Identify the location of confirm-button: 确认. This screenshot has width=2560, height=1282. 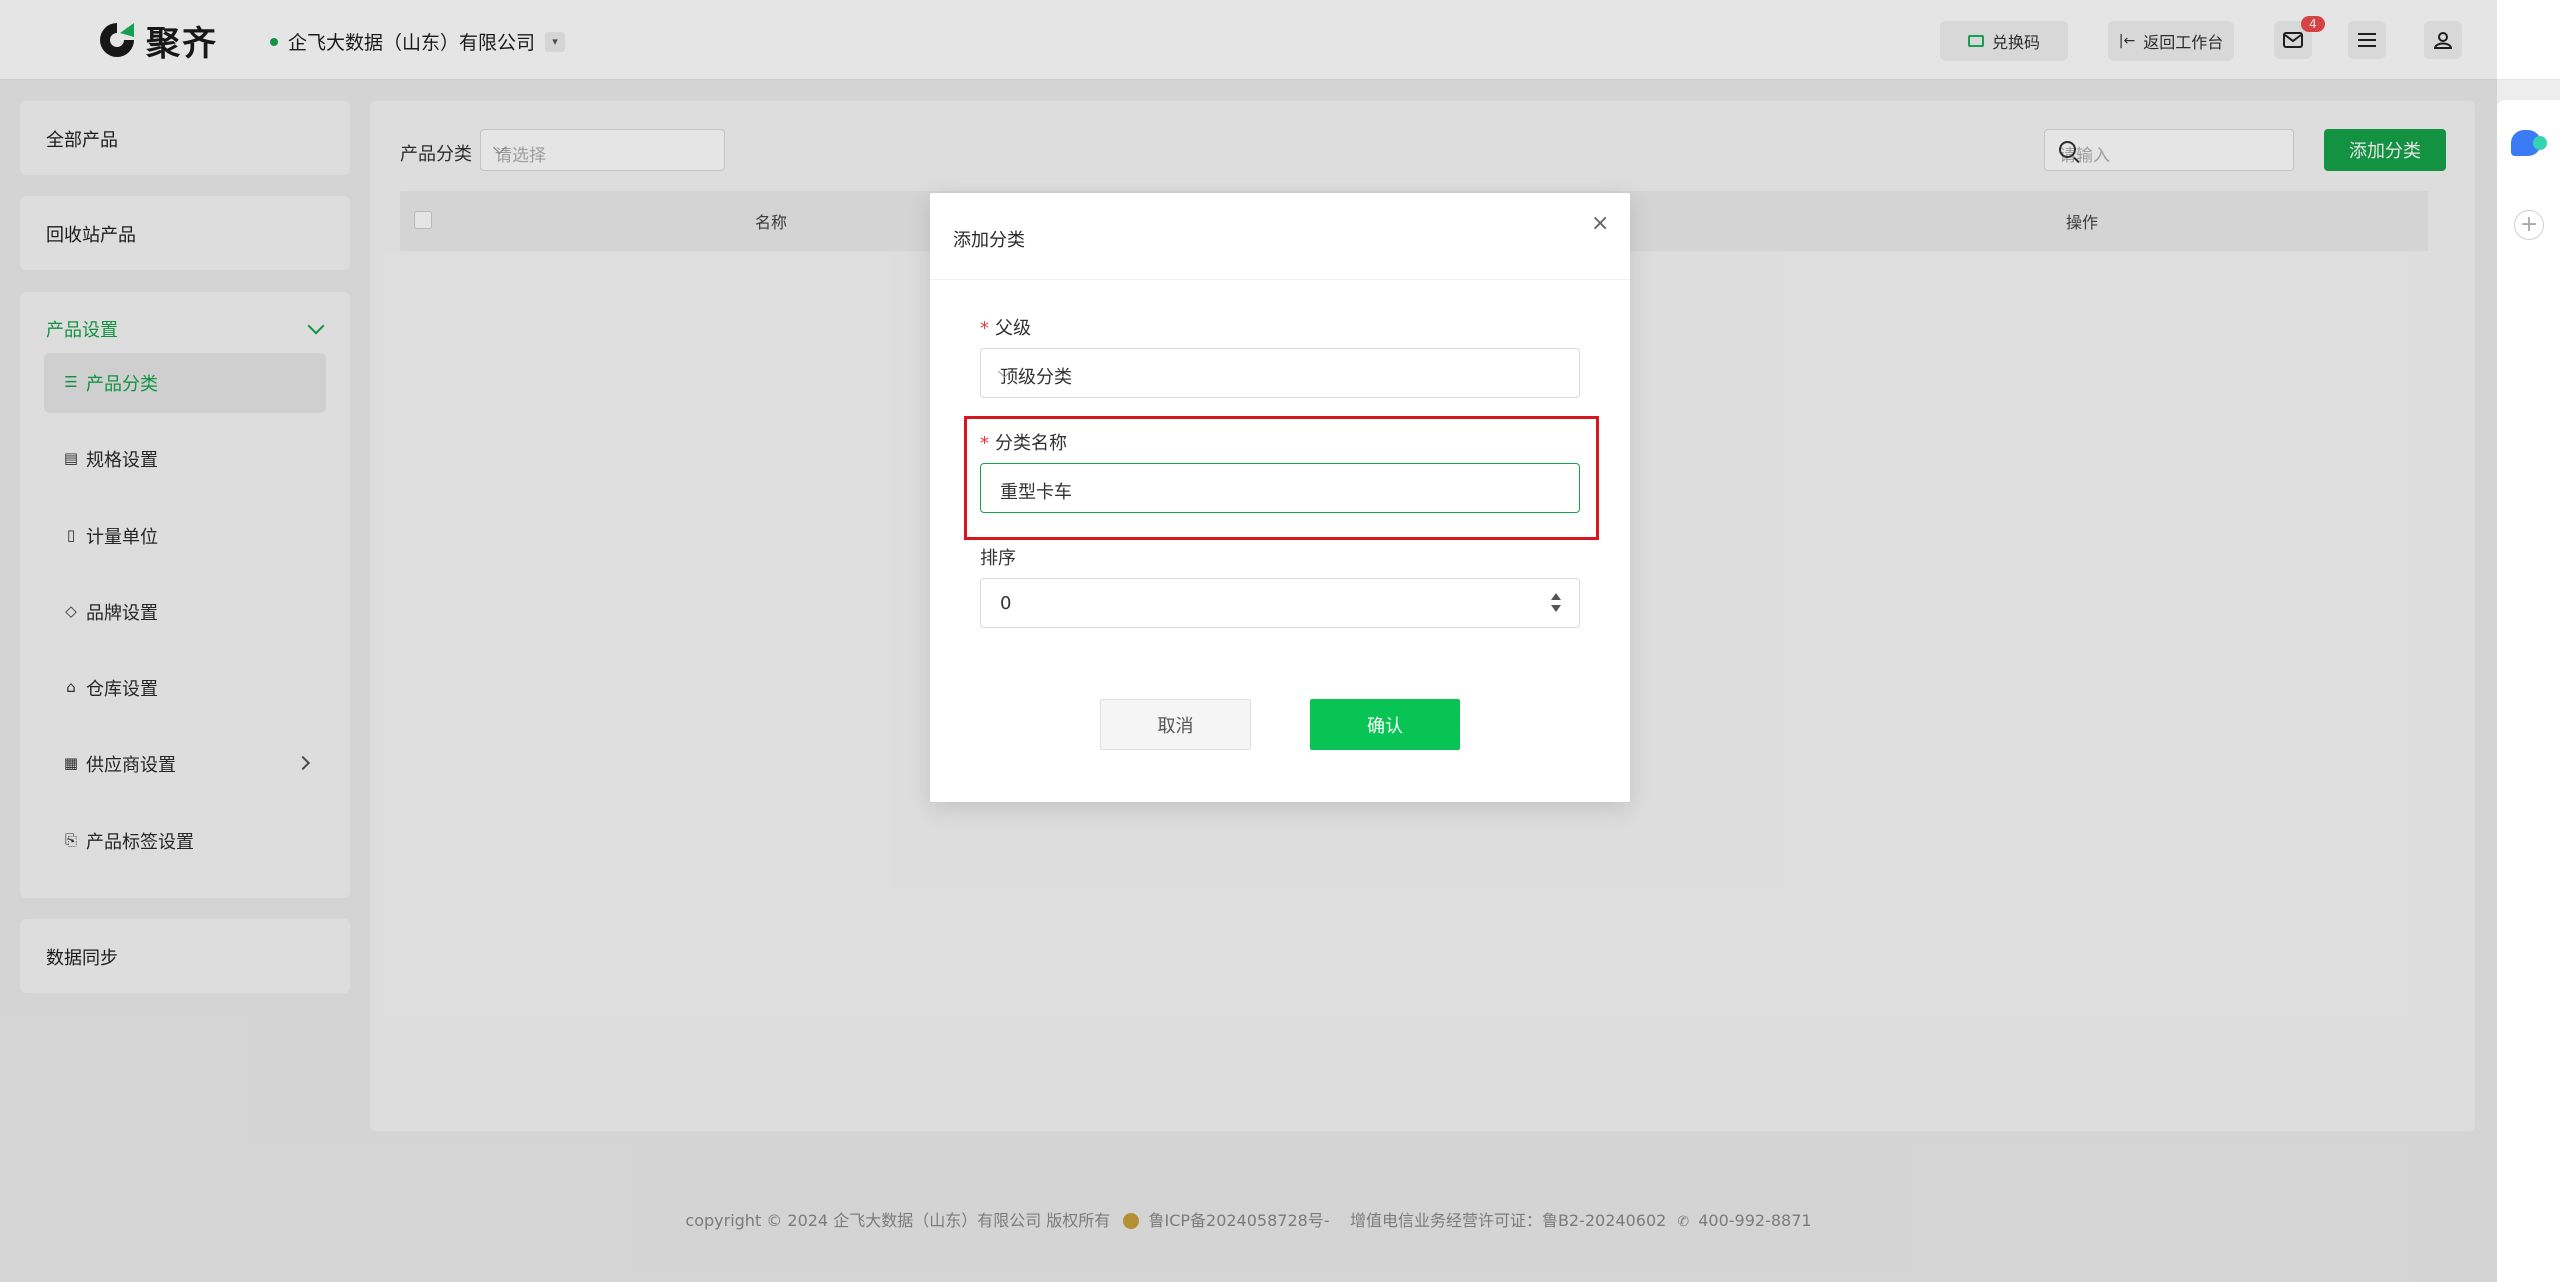
(1385, 724).